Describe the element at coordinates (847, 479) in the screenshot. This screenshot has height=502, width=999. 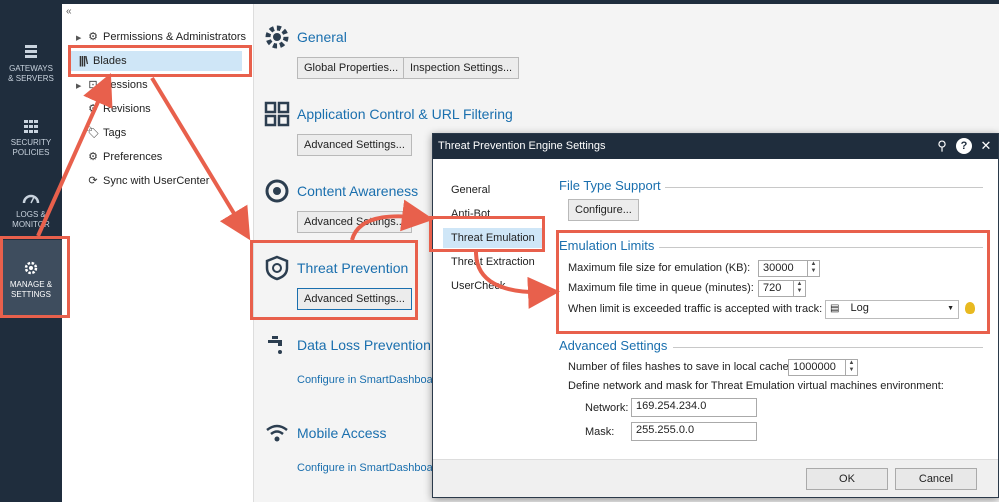
I see `ok-button: OK` at that location.